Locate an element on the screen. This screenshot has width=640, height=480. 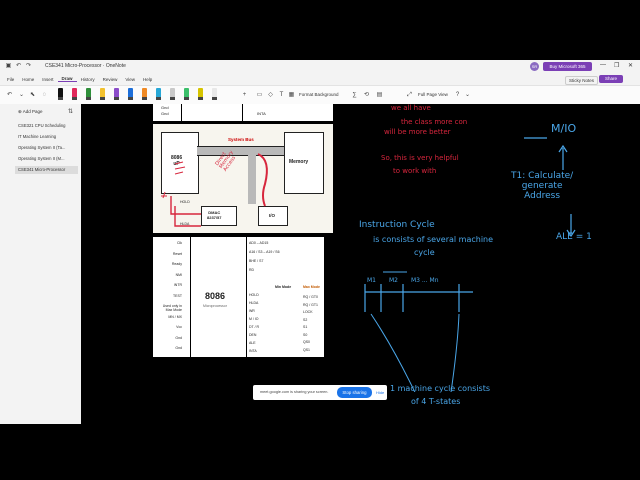
sort-icon: ⇅ is located at coordinates (70, 112).